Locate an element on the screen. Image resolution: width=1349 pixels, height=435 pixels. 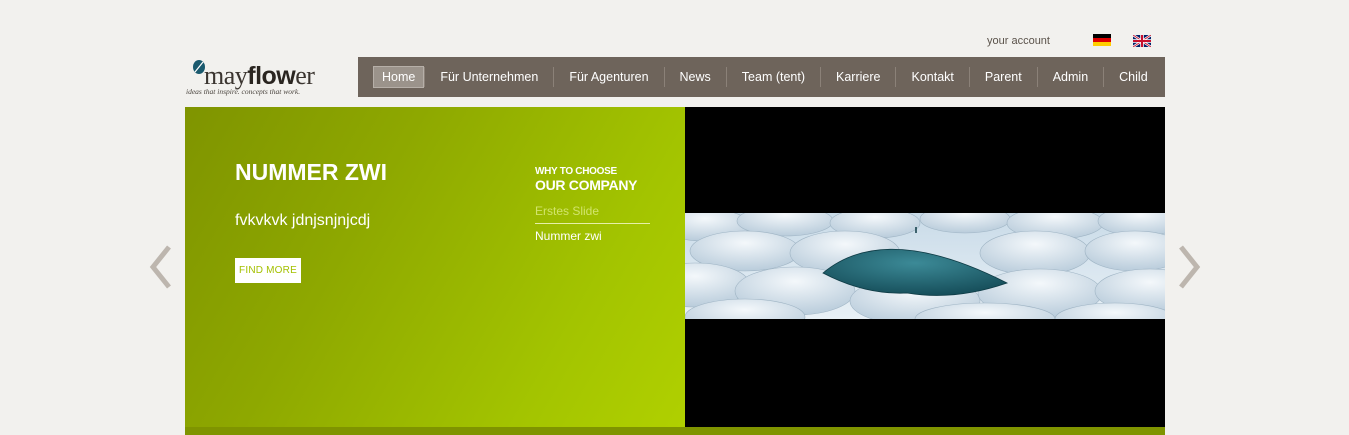
account-bar: your account is located at coordinates (1018, 41).